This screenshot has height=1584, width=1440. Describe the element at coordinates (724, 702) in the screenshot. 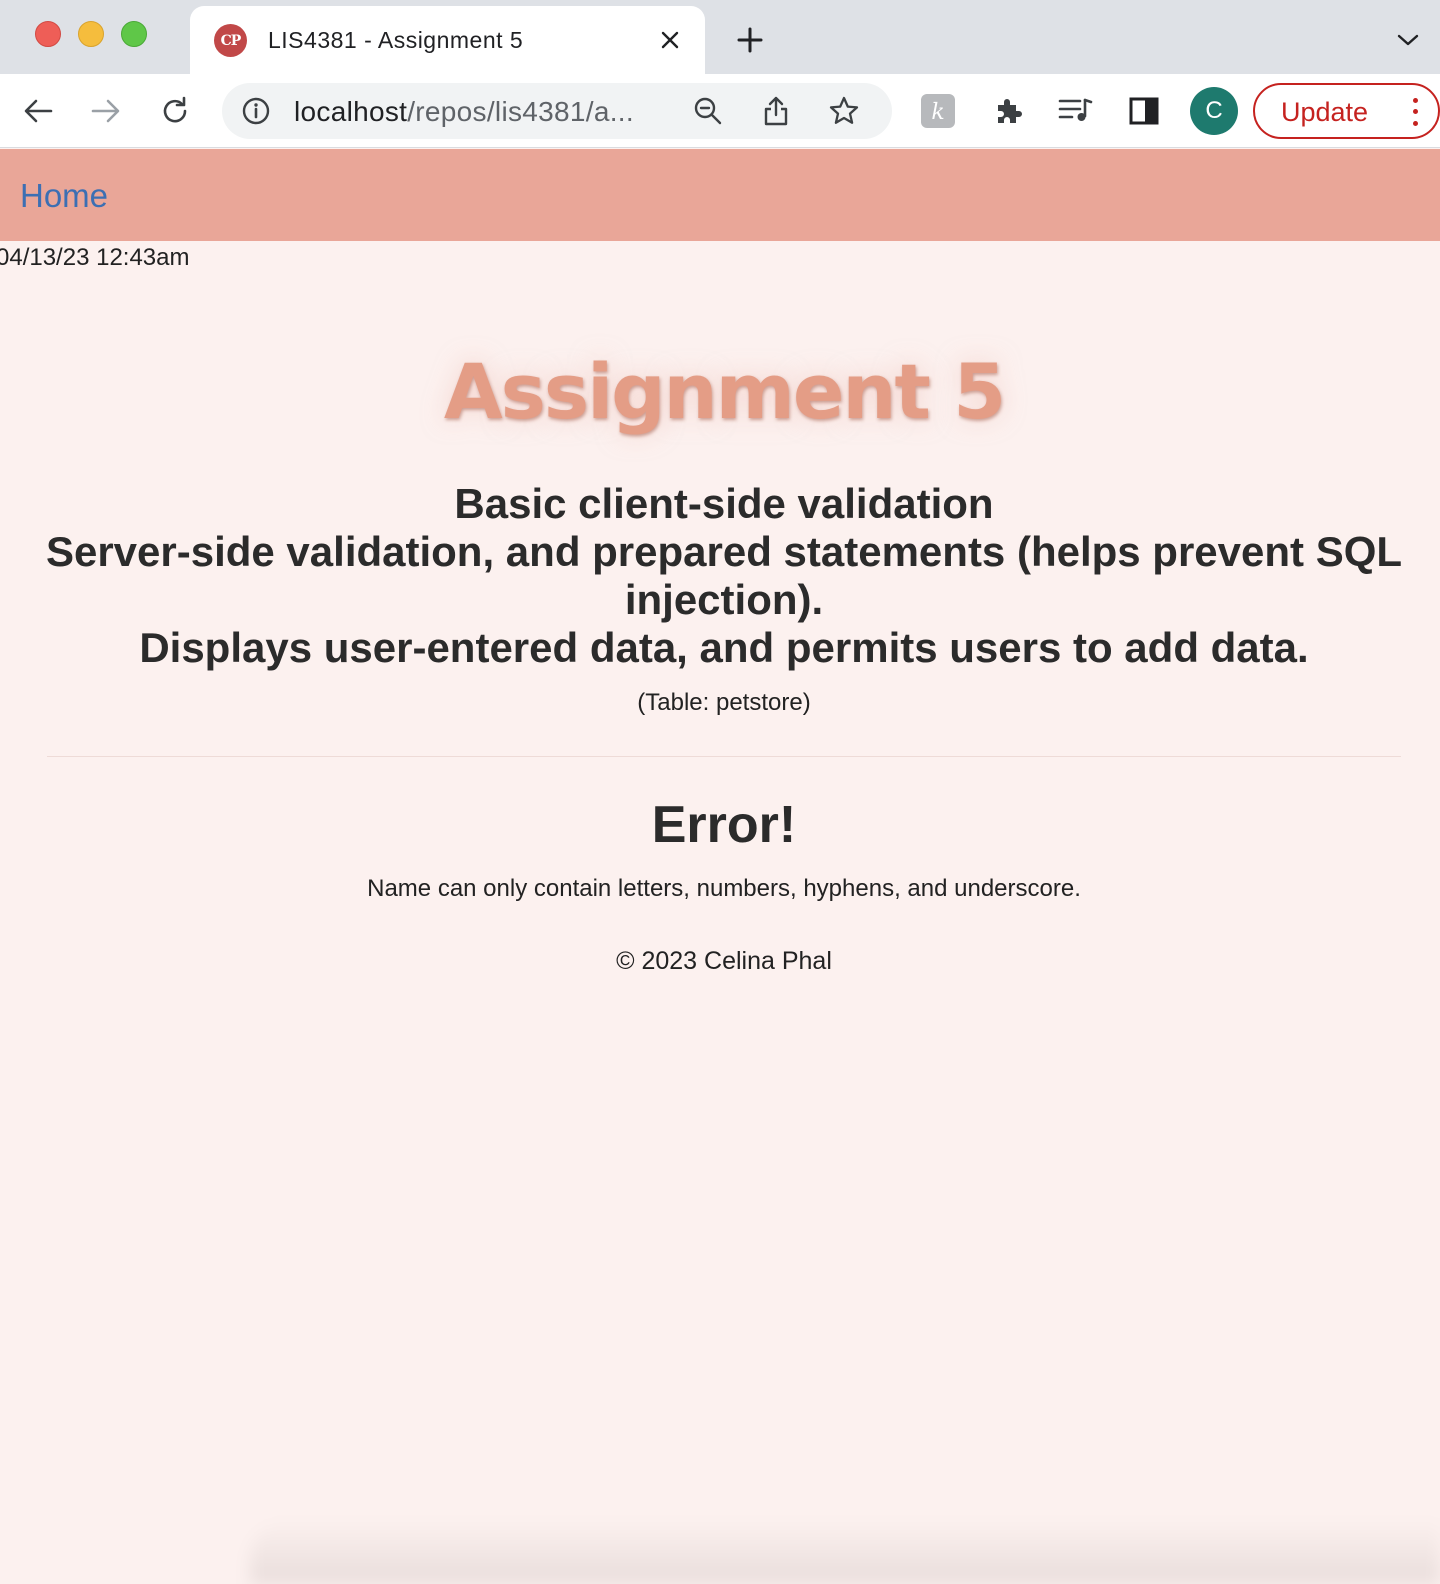

I see `table-note: (Table: petstore)` at that location.